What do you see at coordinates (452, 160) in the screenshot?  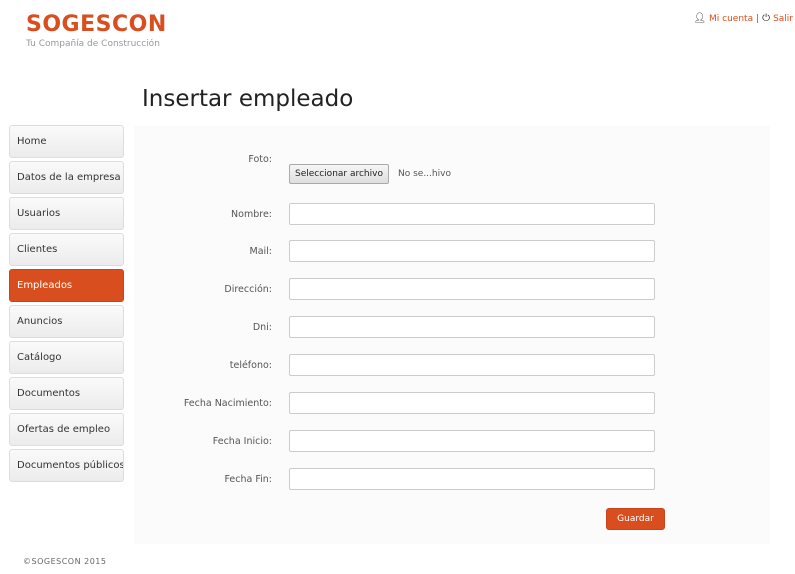 I see `foto-row: Foto:` at bounding box center [452, 160].